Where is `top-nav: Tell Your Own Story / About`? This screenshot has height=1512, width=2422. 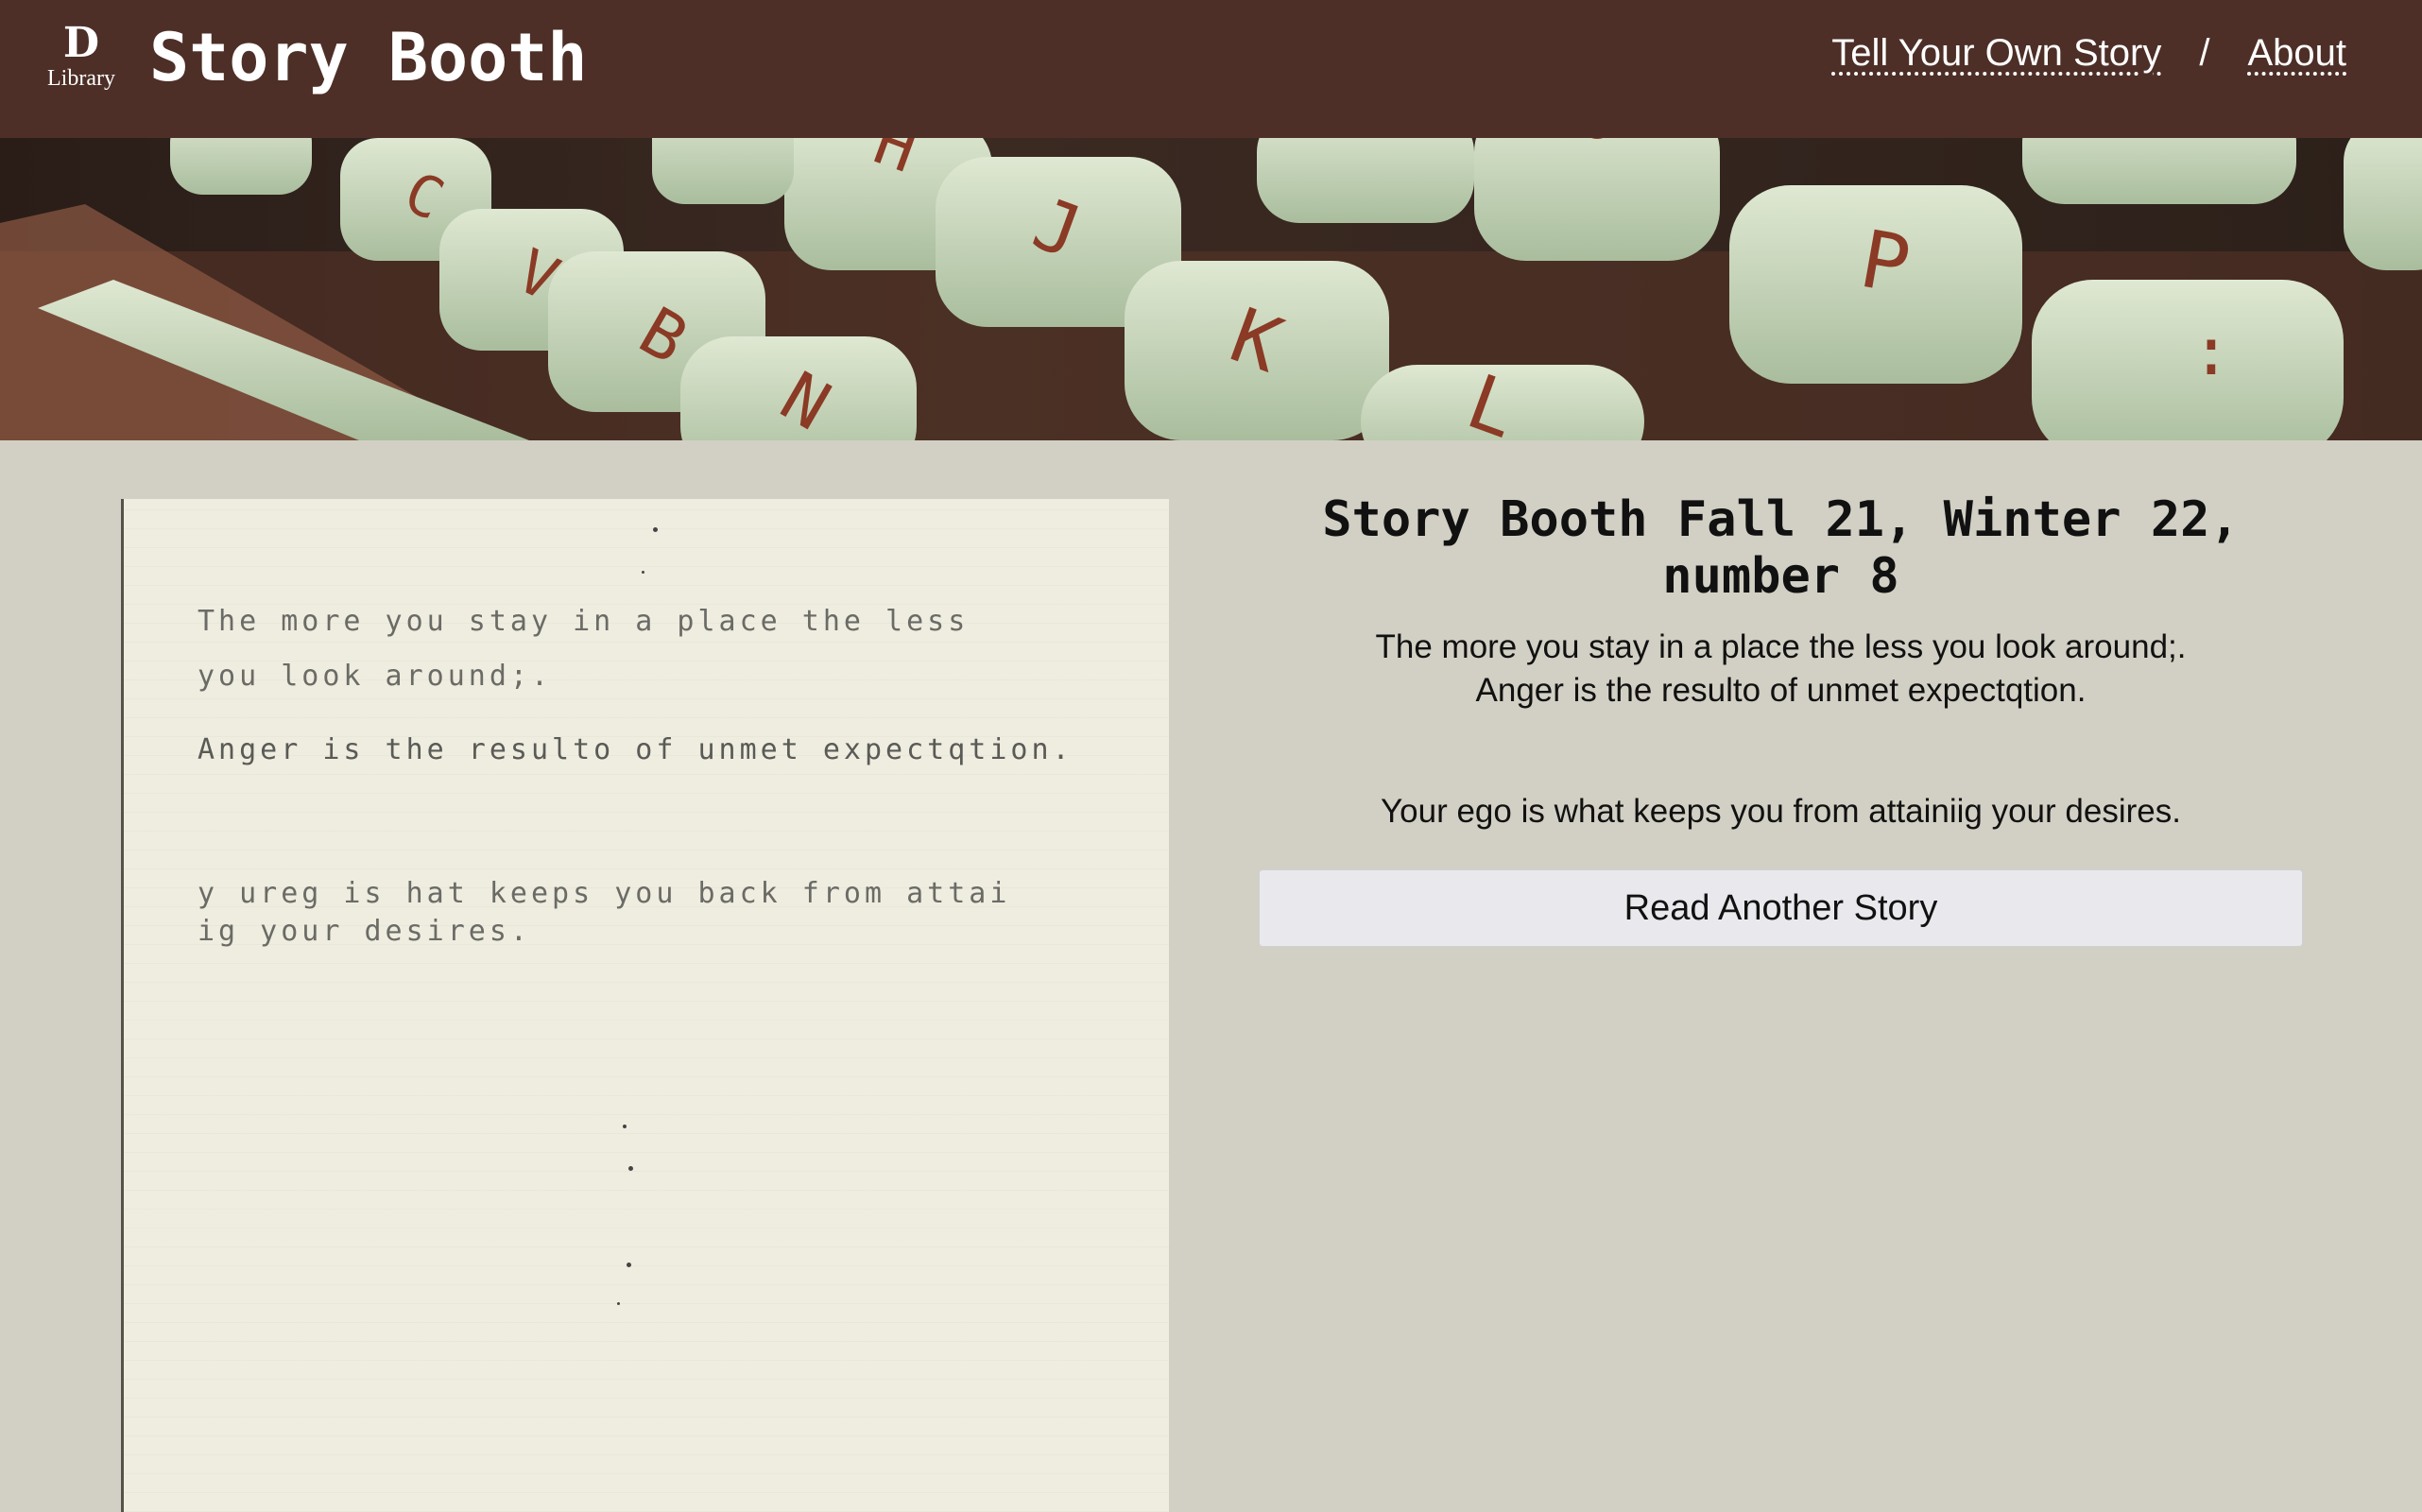
top-nav: Tell Your Own Story / About is located at coordinates (2088, 52).